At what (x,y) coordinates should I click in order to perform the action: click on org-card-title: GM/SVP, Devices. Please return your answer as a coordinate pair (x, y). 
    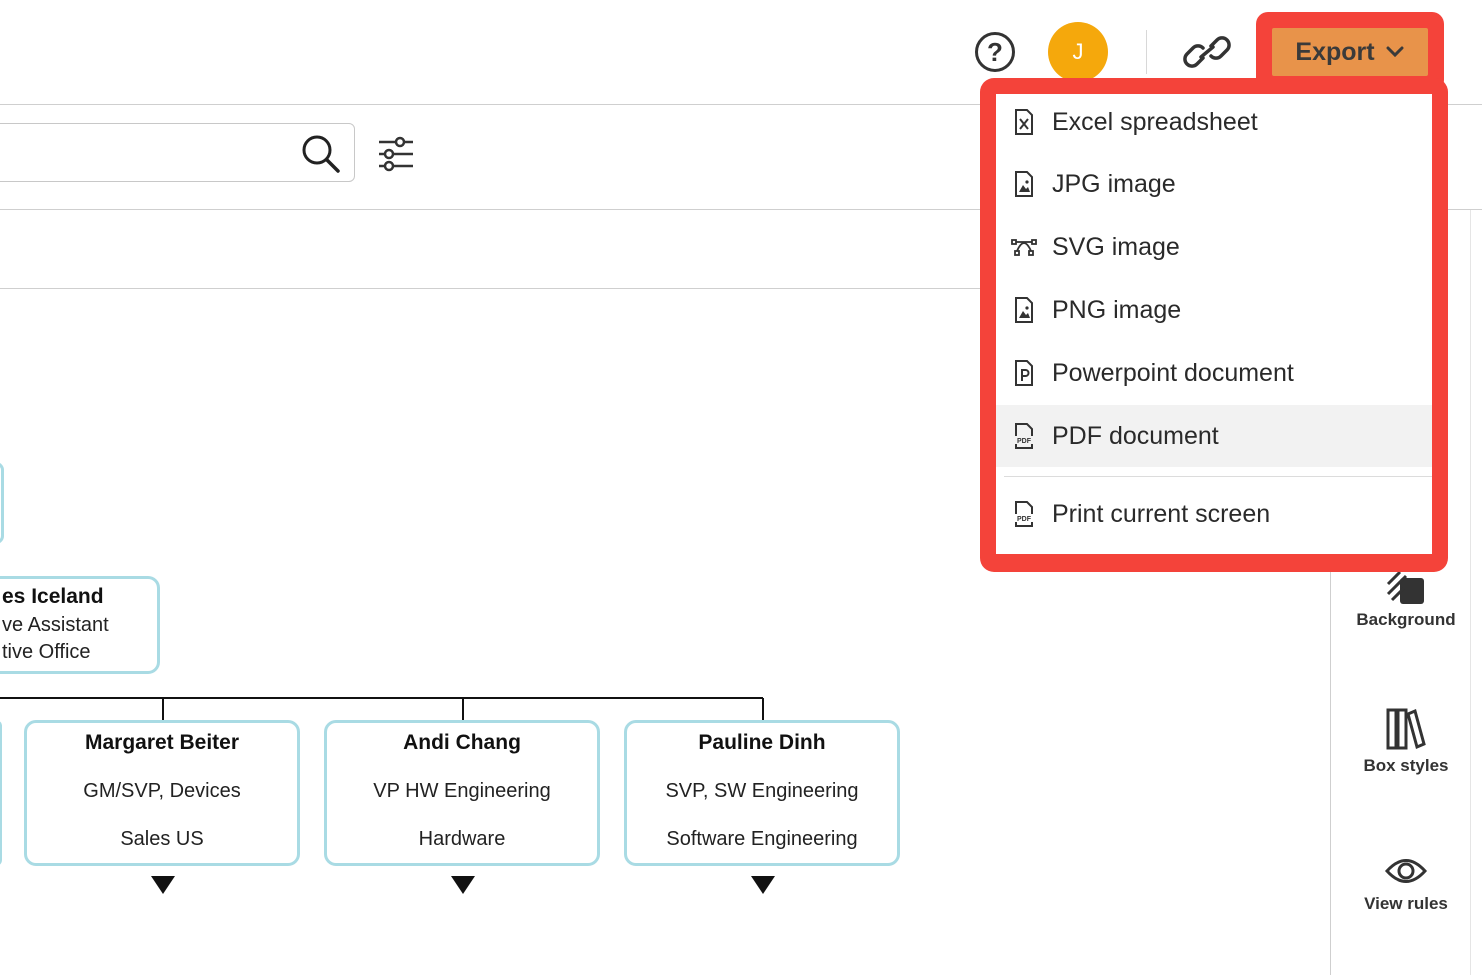
    Looking at the image, I should click on (162, 791).